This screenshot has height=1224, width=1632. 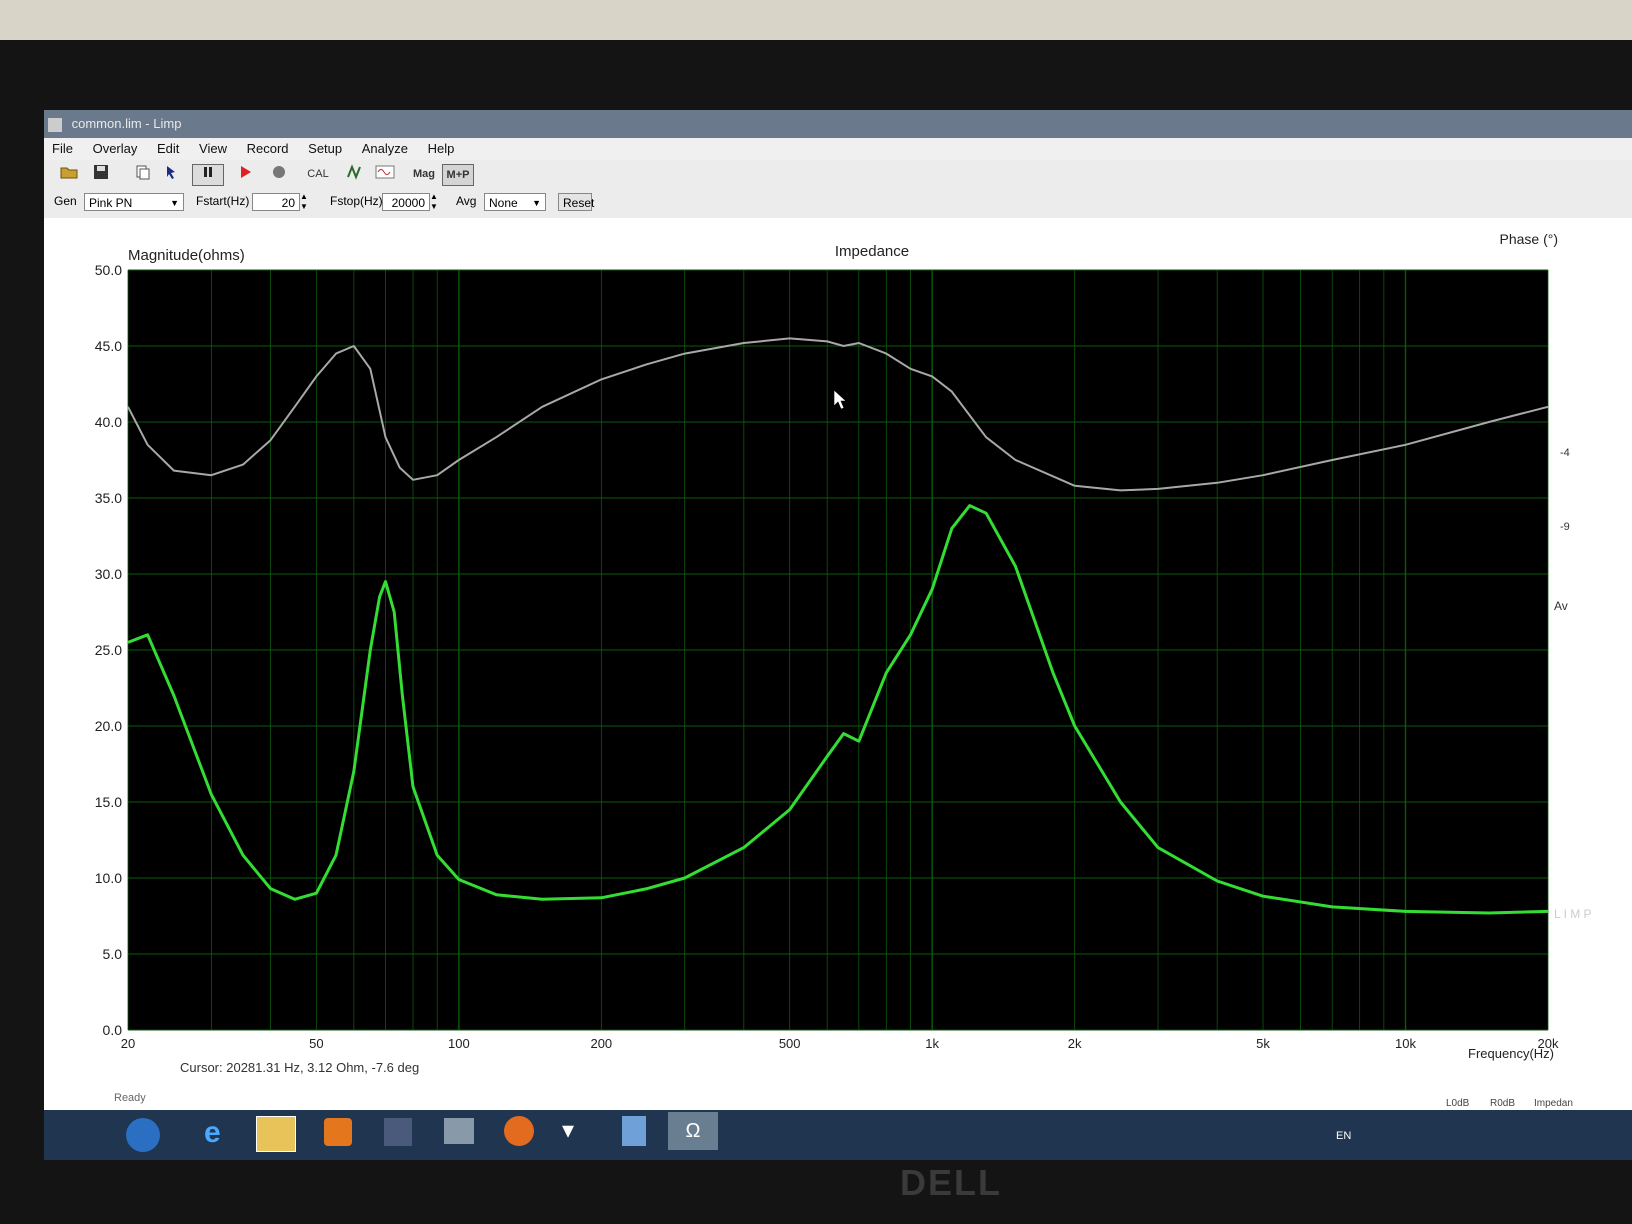 I want to click on internet-explorer-icon: e, so click(x=212, y=1133).